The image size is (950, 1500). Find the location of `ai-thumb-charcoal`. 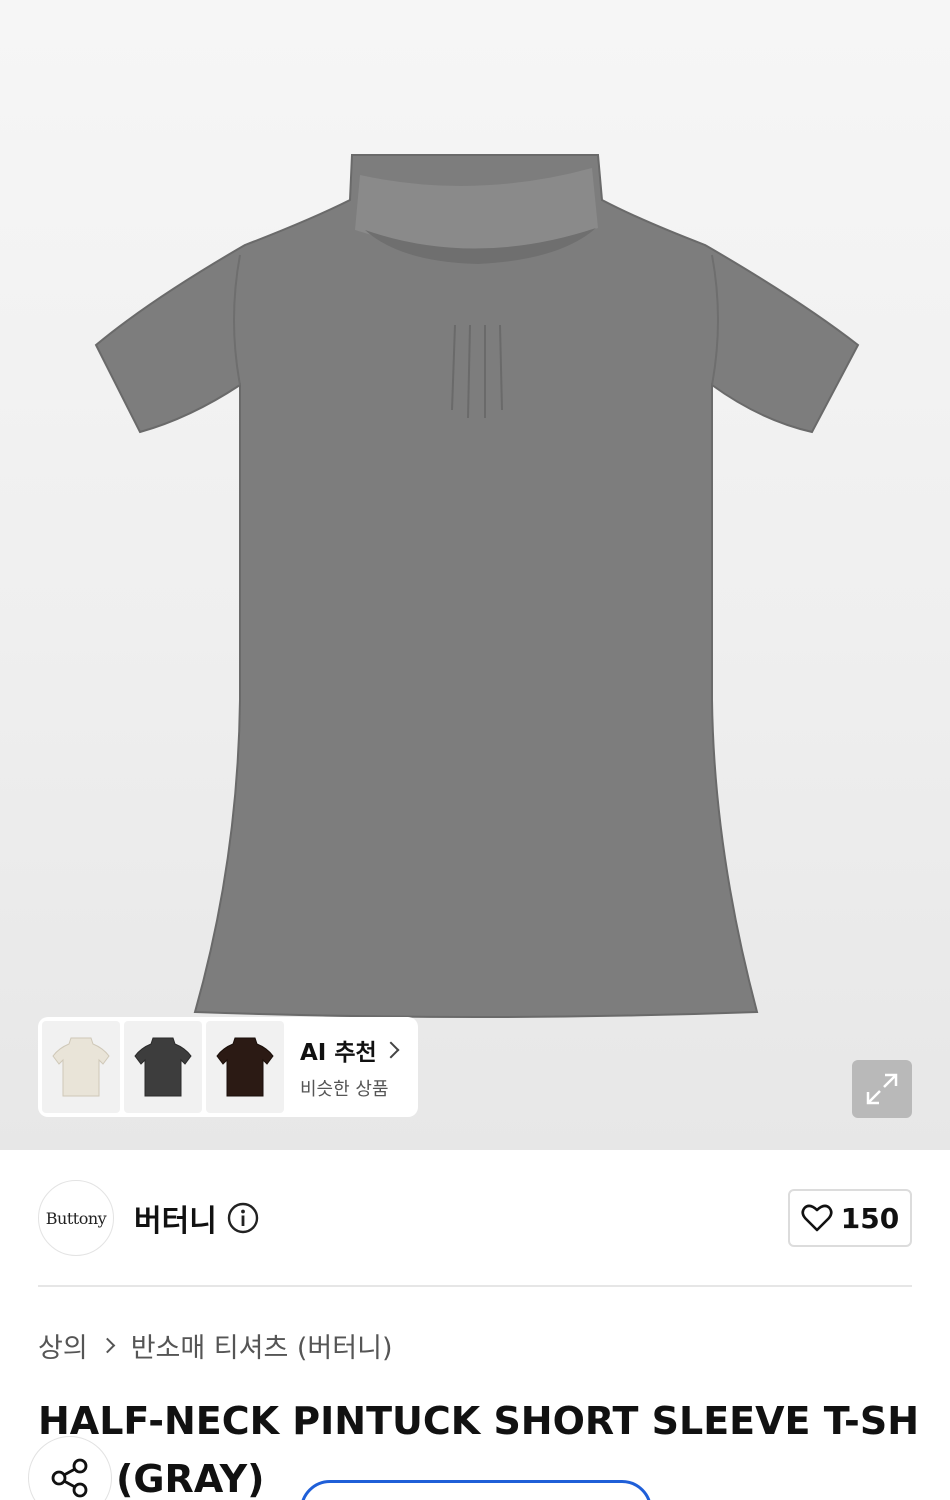

ai-thumb-charcoal is located at coordinates (163, 1067).